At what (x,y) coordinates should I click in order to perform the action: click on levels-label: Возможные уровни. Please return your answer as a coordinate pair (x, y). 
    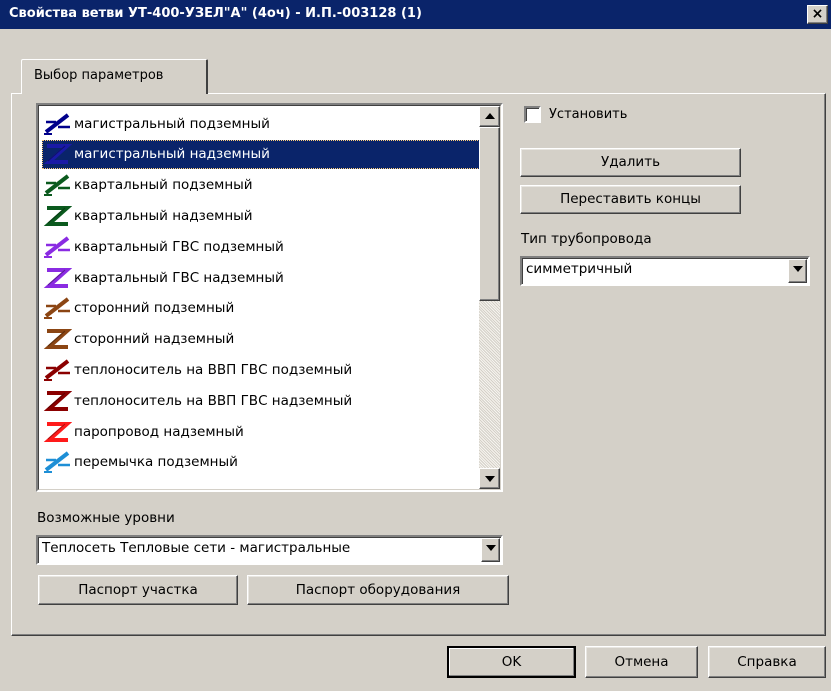
    Looking at the image, I should click on (106, 518).